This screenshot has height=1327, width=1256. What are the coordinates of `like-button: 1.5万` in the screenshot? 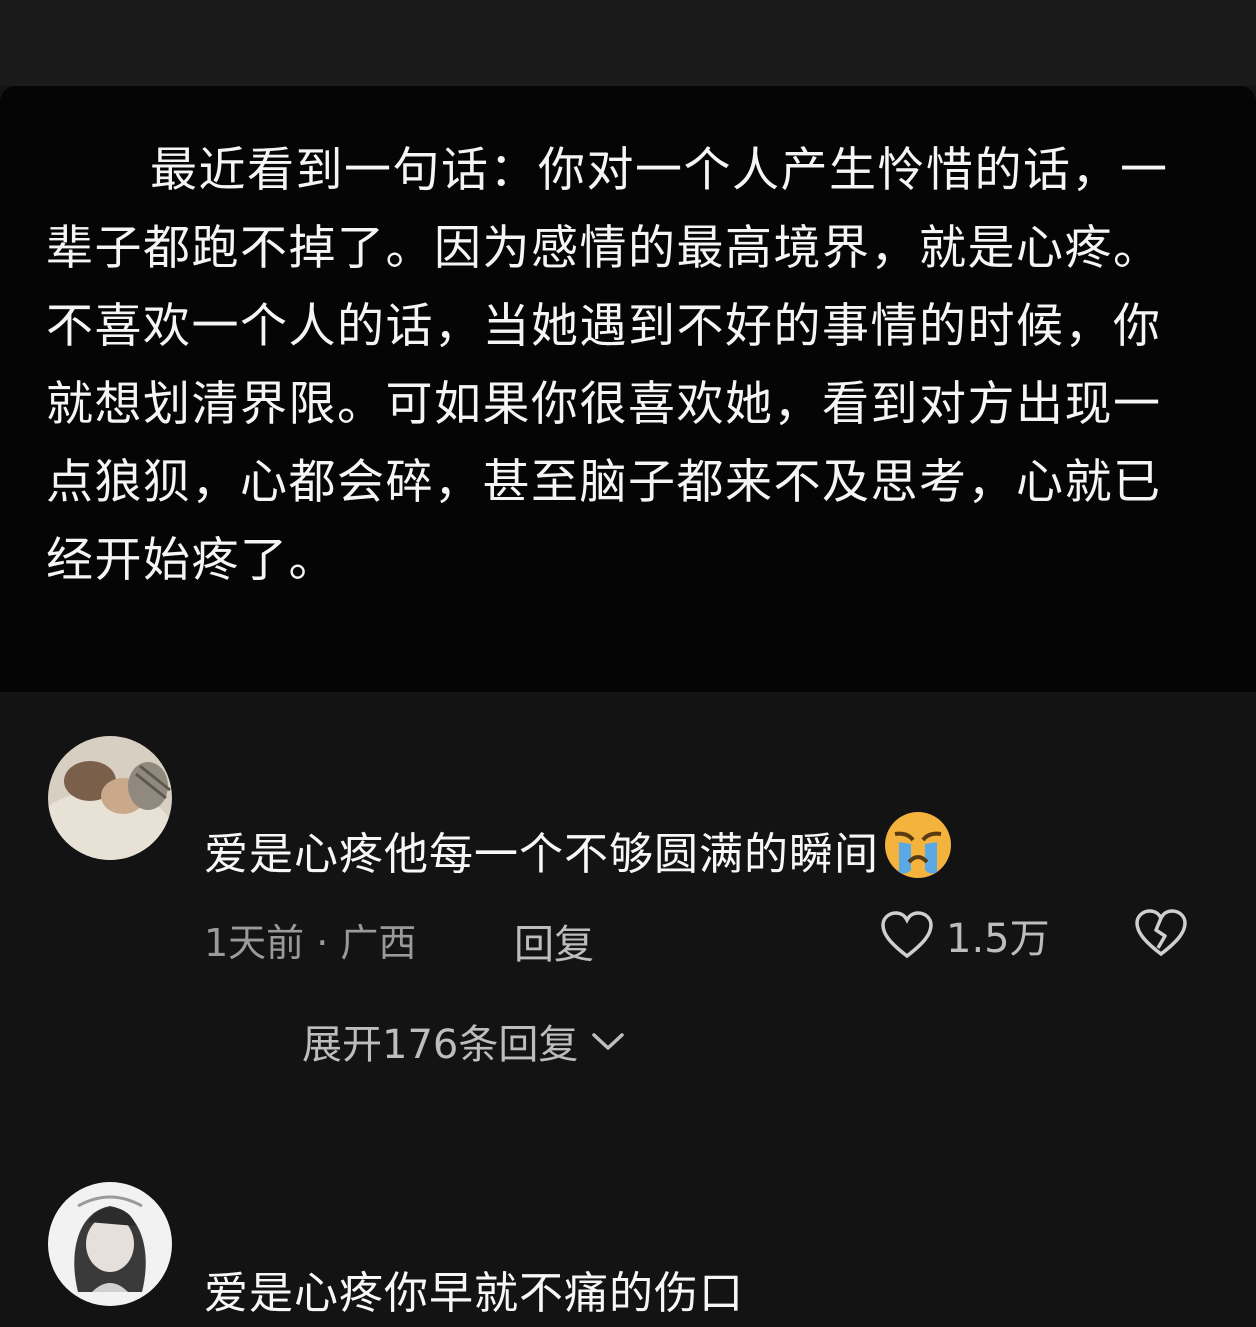 It's located at (965, 935).